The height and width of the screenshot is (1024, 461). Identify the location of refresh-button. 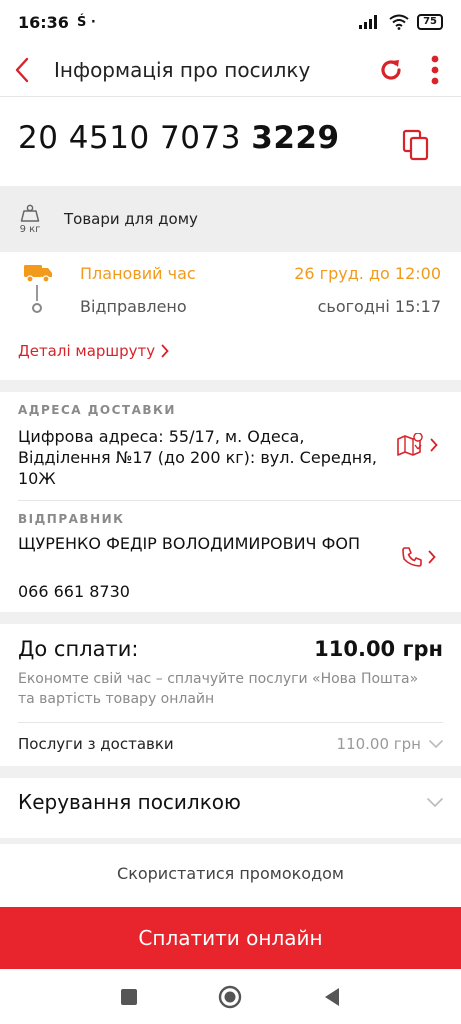
(391, 70).